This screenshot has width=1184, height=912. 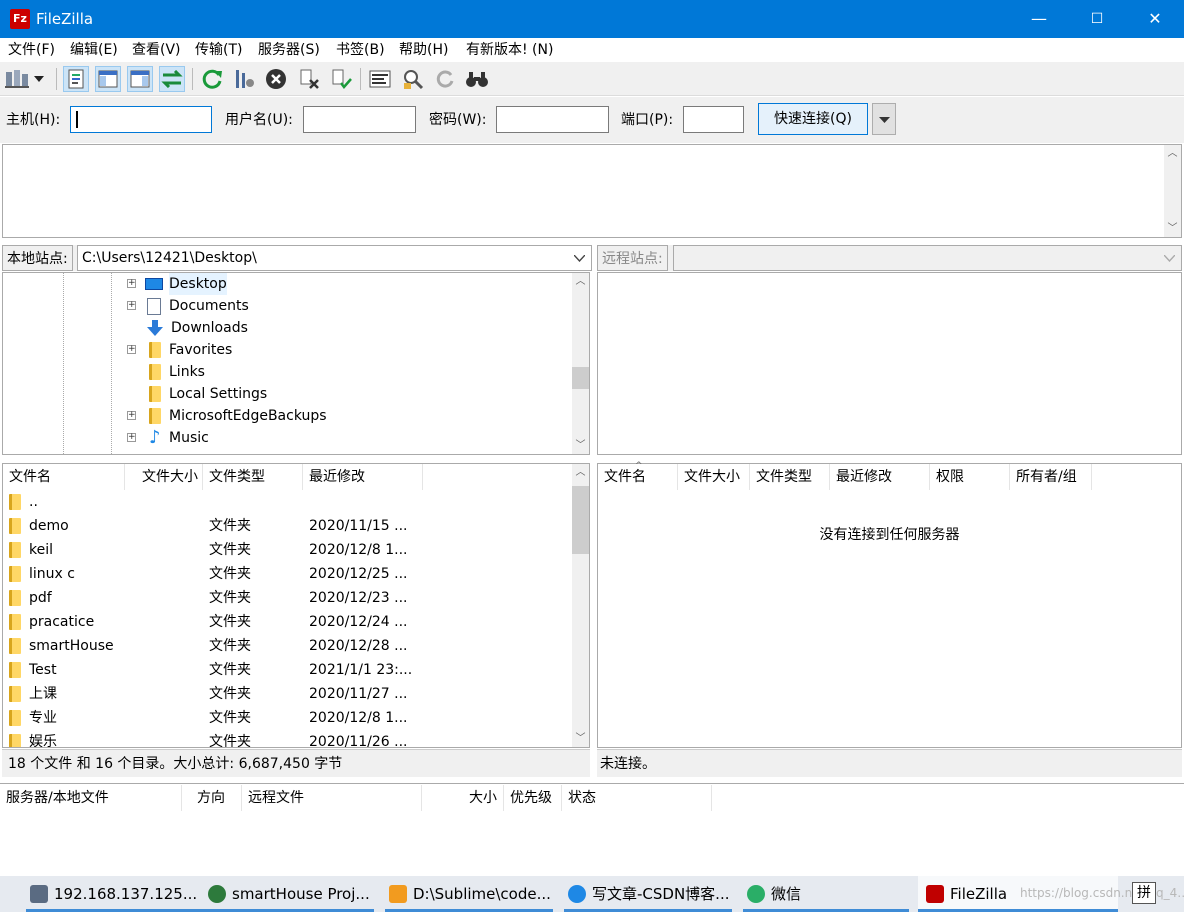 I want to click on queue-column-size: 大小, so click(x=463, y=798).